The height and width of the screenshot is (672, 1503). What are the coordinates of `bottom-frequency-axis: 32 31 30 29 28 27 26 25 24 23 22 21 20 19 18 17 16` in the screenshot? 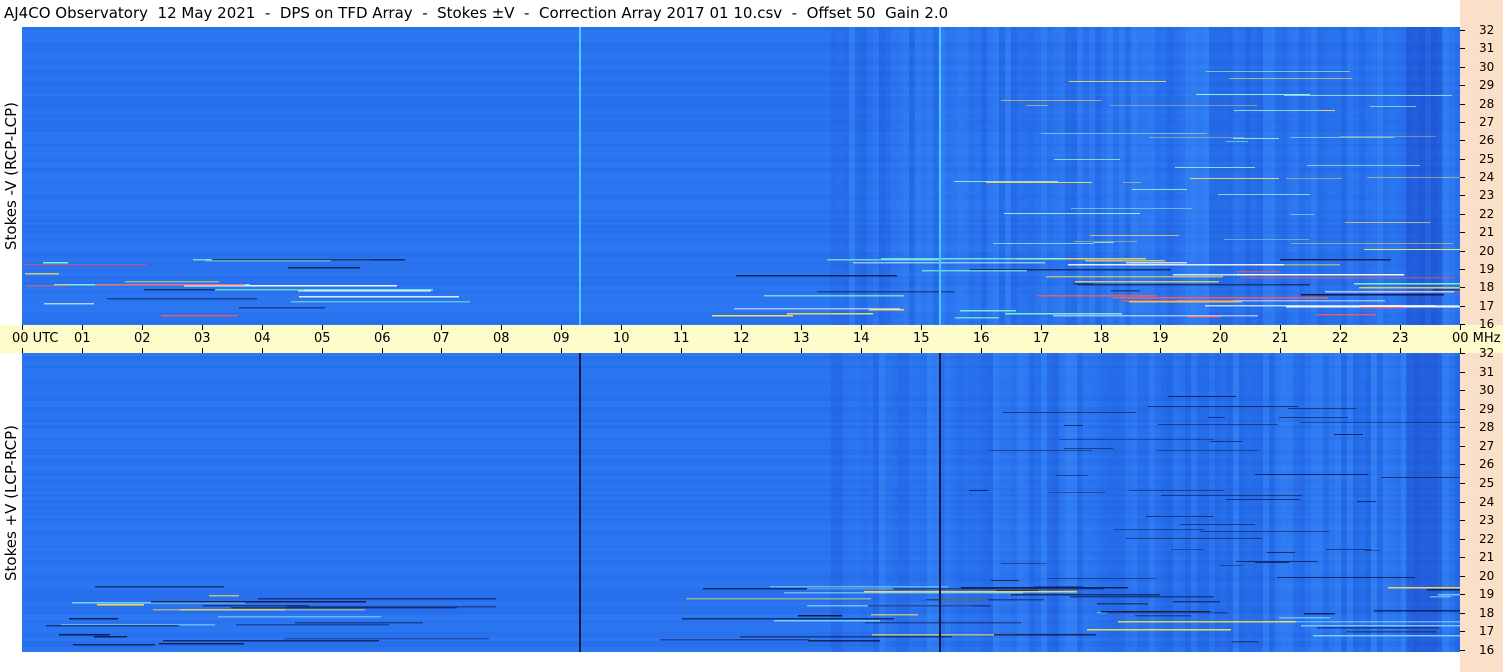 It's located at (1481, 509).